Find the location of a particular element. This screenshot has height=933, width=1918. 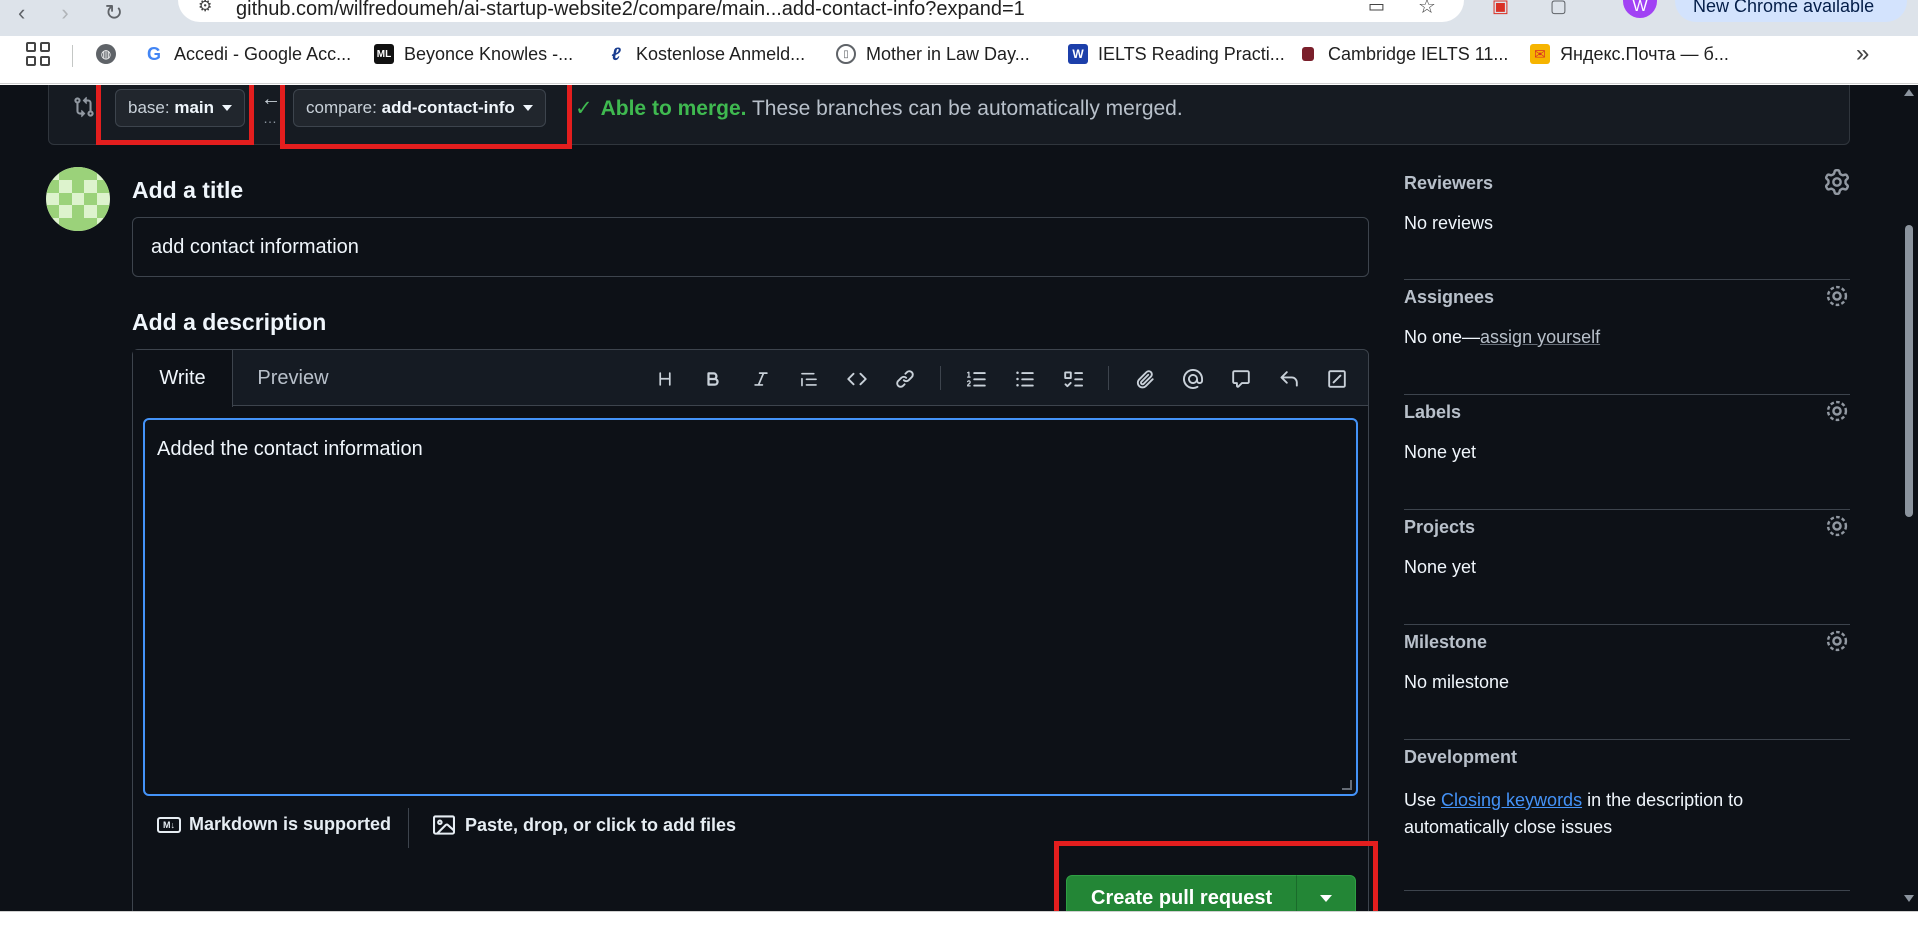

update-chrome-button: New Chrome available is located at coordinates (1791, 11).